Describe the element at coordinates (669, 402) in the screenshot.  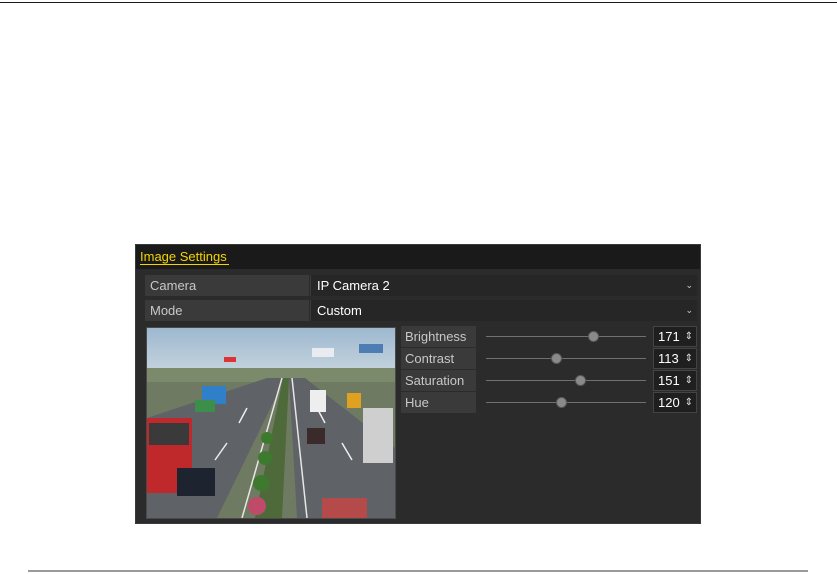
I see `hue-value-text: 120` at that location.